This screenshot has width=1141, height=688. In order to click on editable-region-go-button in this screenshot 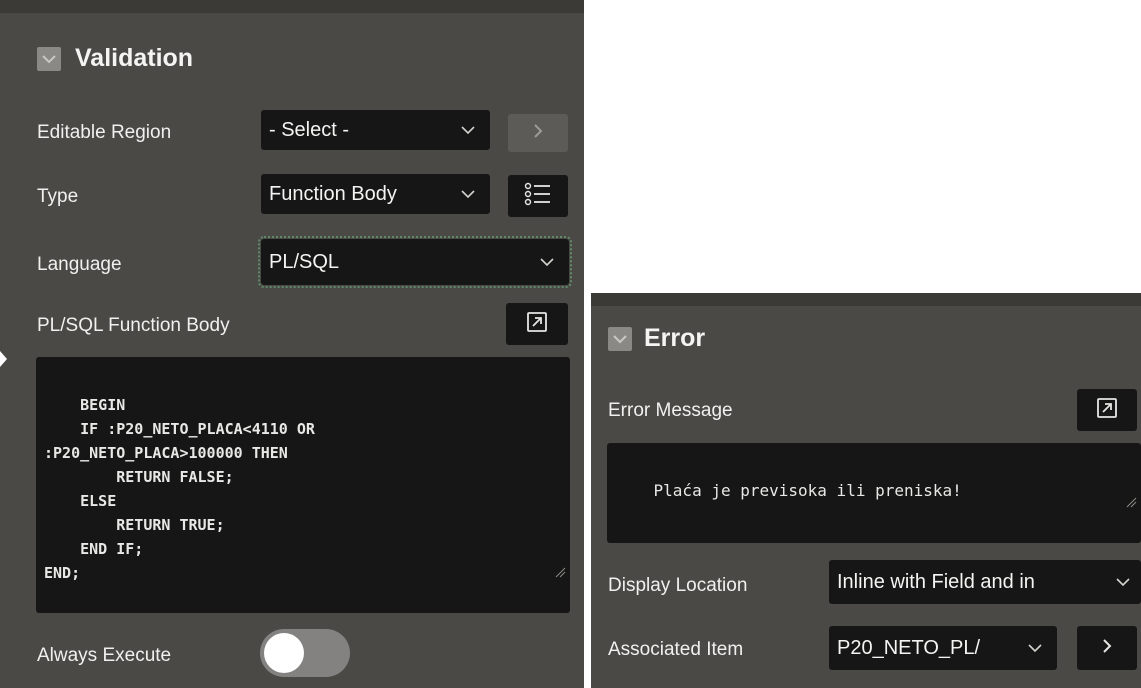, I will do `click(538, 133)`.